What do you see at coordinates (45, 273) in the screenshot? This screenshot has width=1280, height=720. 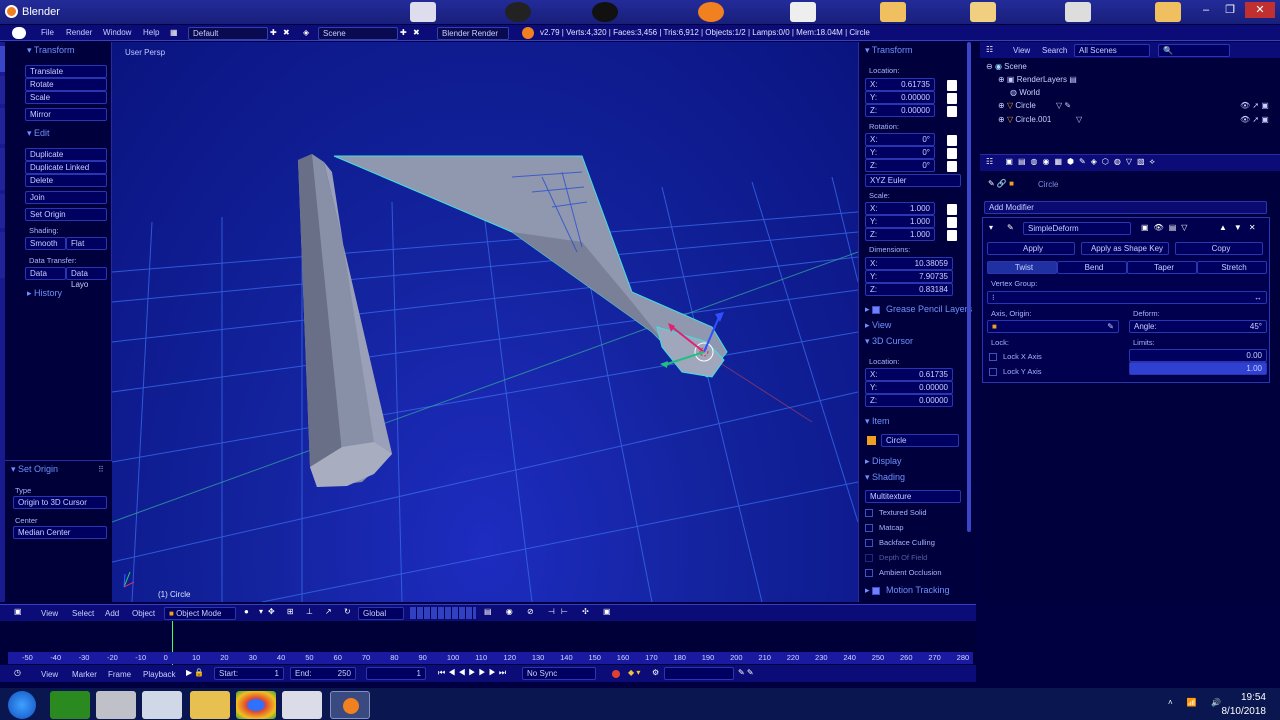 I see `data-button: Data` at bounding box center [45, 273].